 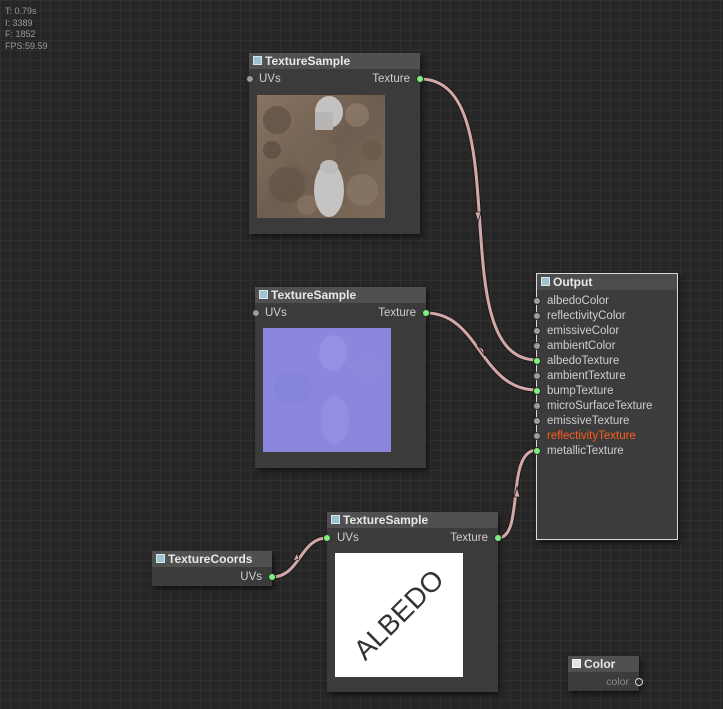 I want to click on node-title-bar: Output, so click(x=607, y=282).